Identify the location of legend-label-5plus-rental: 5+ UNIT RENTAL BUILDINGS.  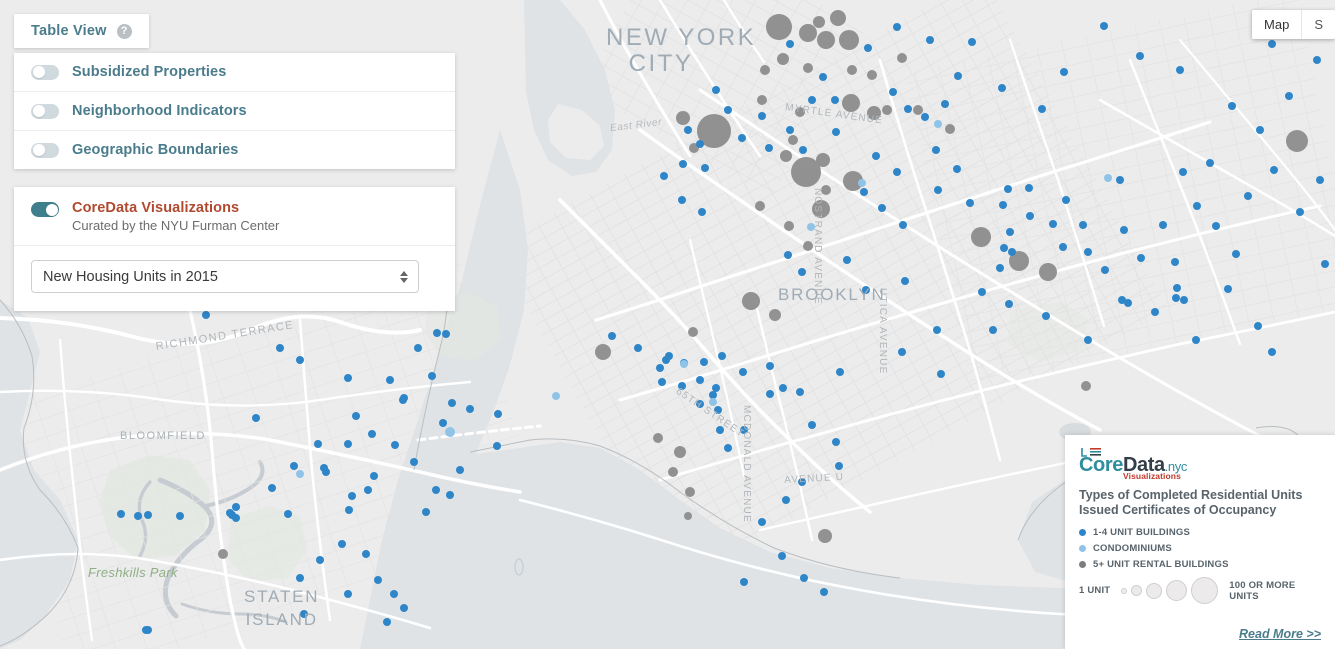
(1161, 564).